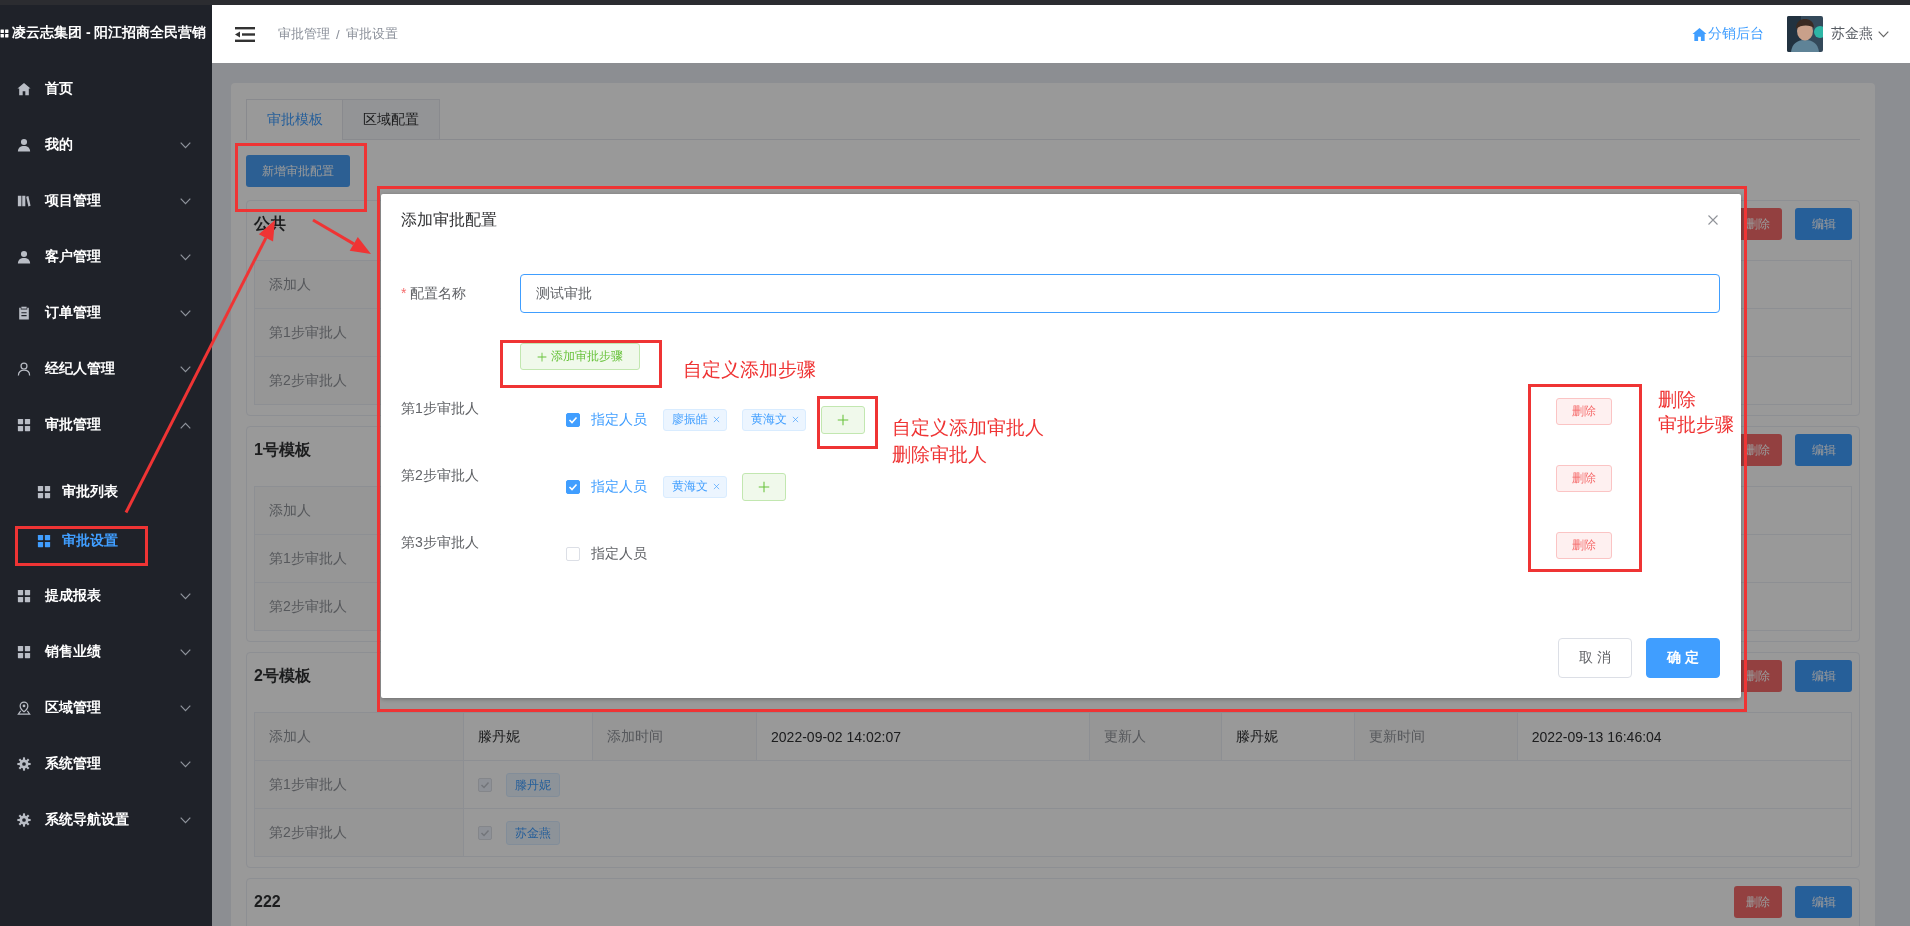 This screenshot has height=926, width=1910. Describe the element at coordinates (106, 708) in the screenshot. I see `menu-item: 区域管理` at that location.